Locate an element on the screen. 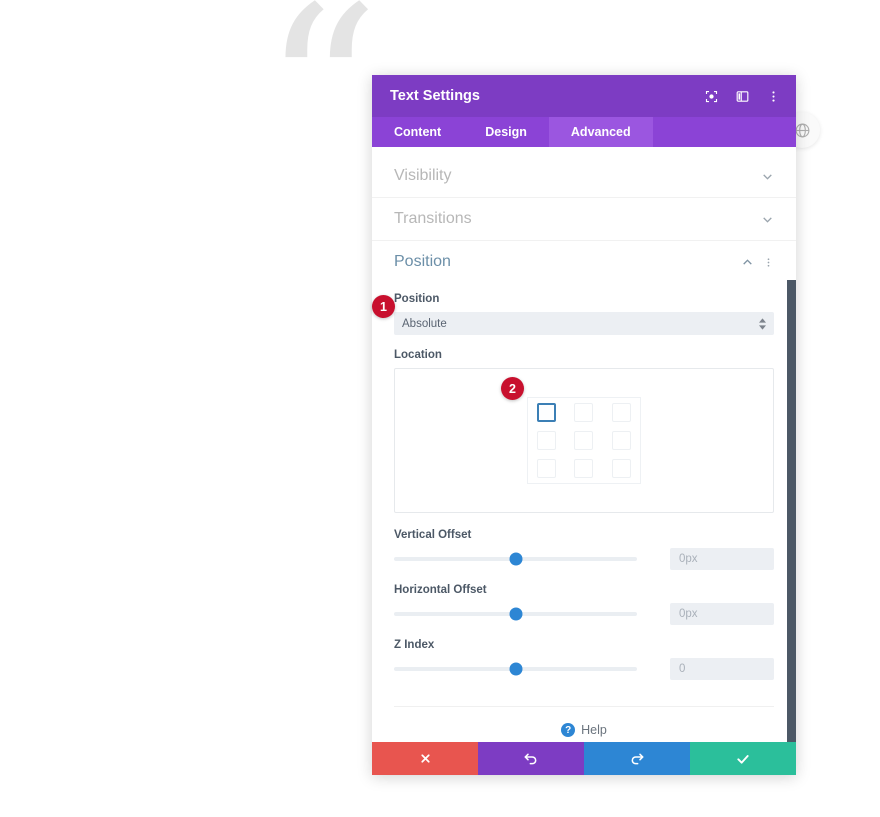 This screenshot has height=817, width=880. location-cell-middle-center is located at coordinates (583, 440).